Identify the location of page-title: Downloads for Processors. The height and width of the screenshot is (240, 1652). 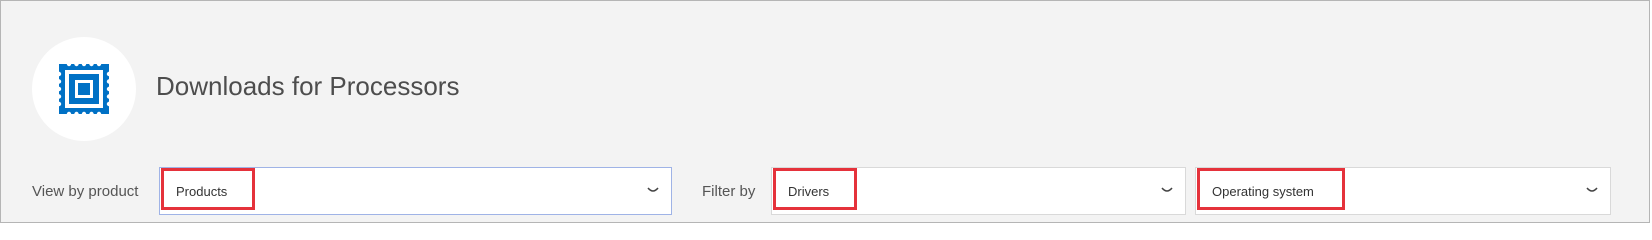
(308, 86).